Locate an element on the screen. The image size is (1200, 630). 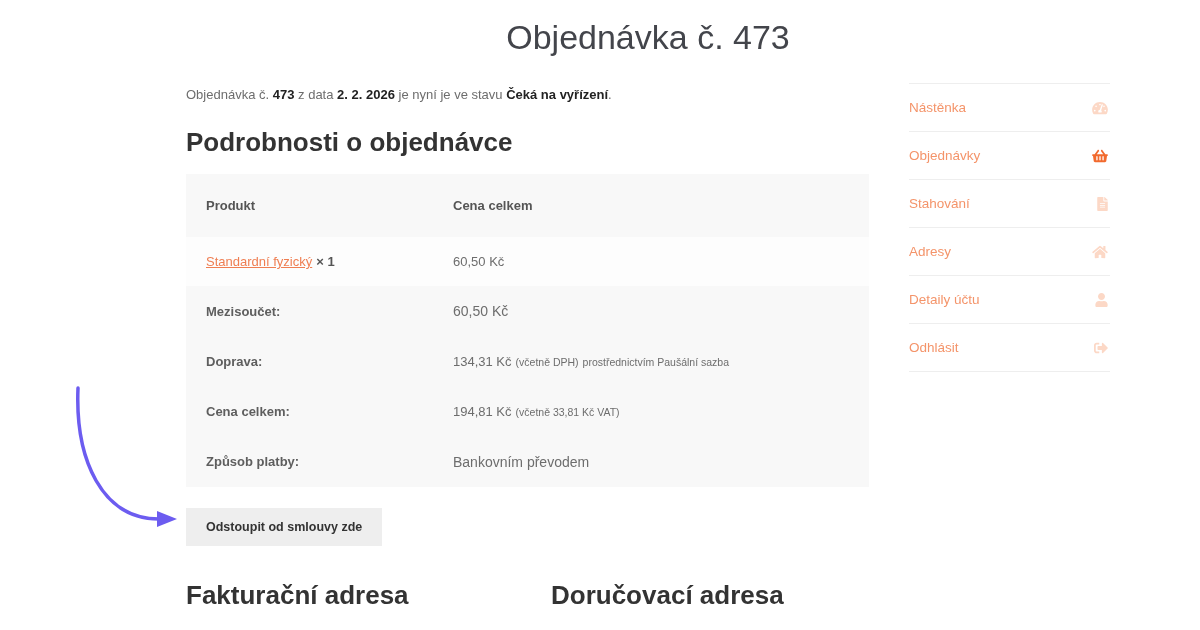
total-label: Mezisoučet: is located at coordinates (243, 311).